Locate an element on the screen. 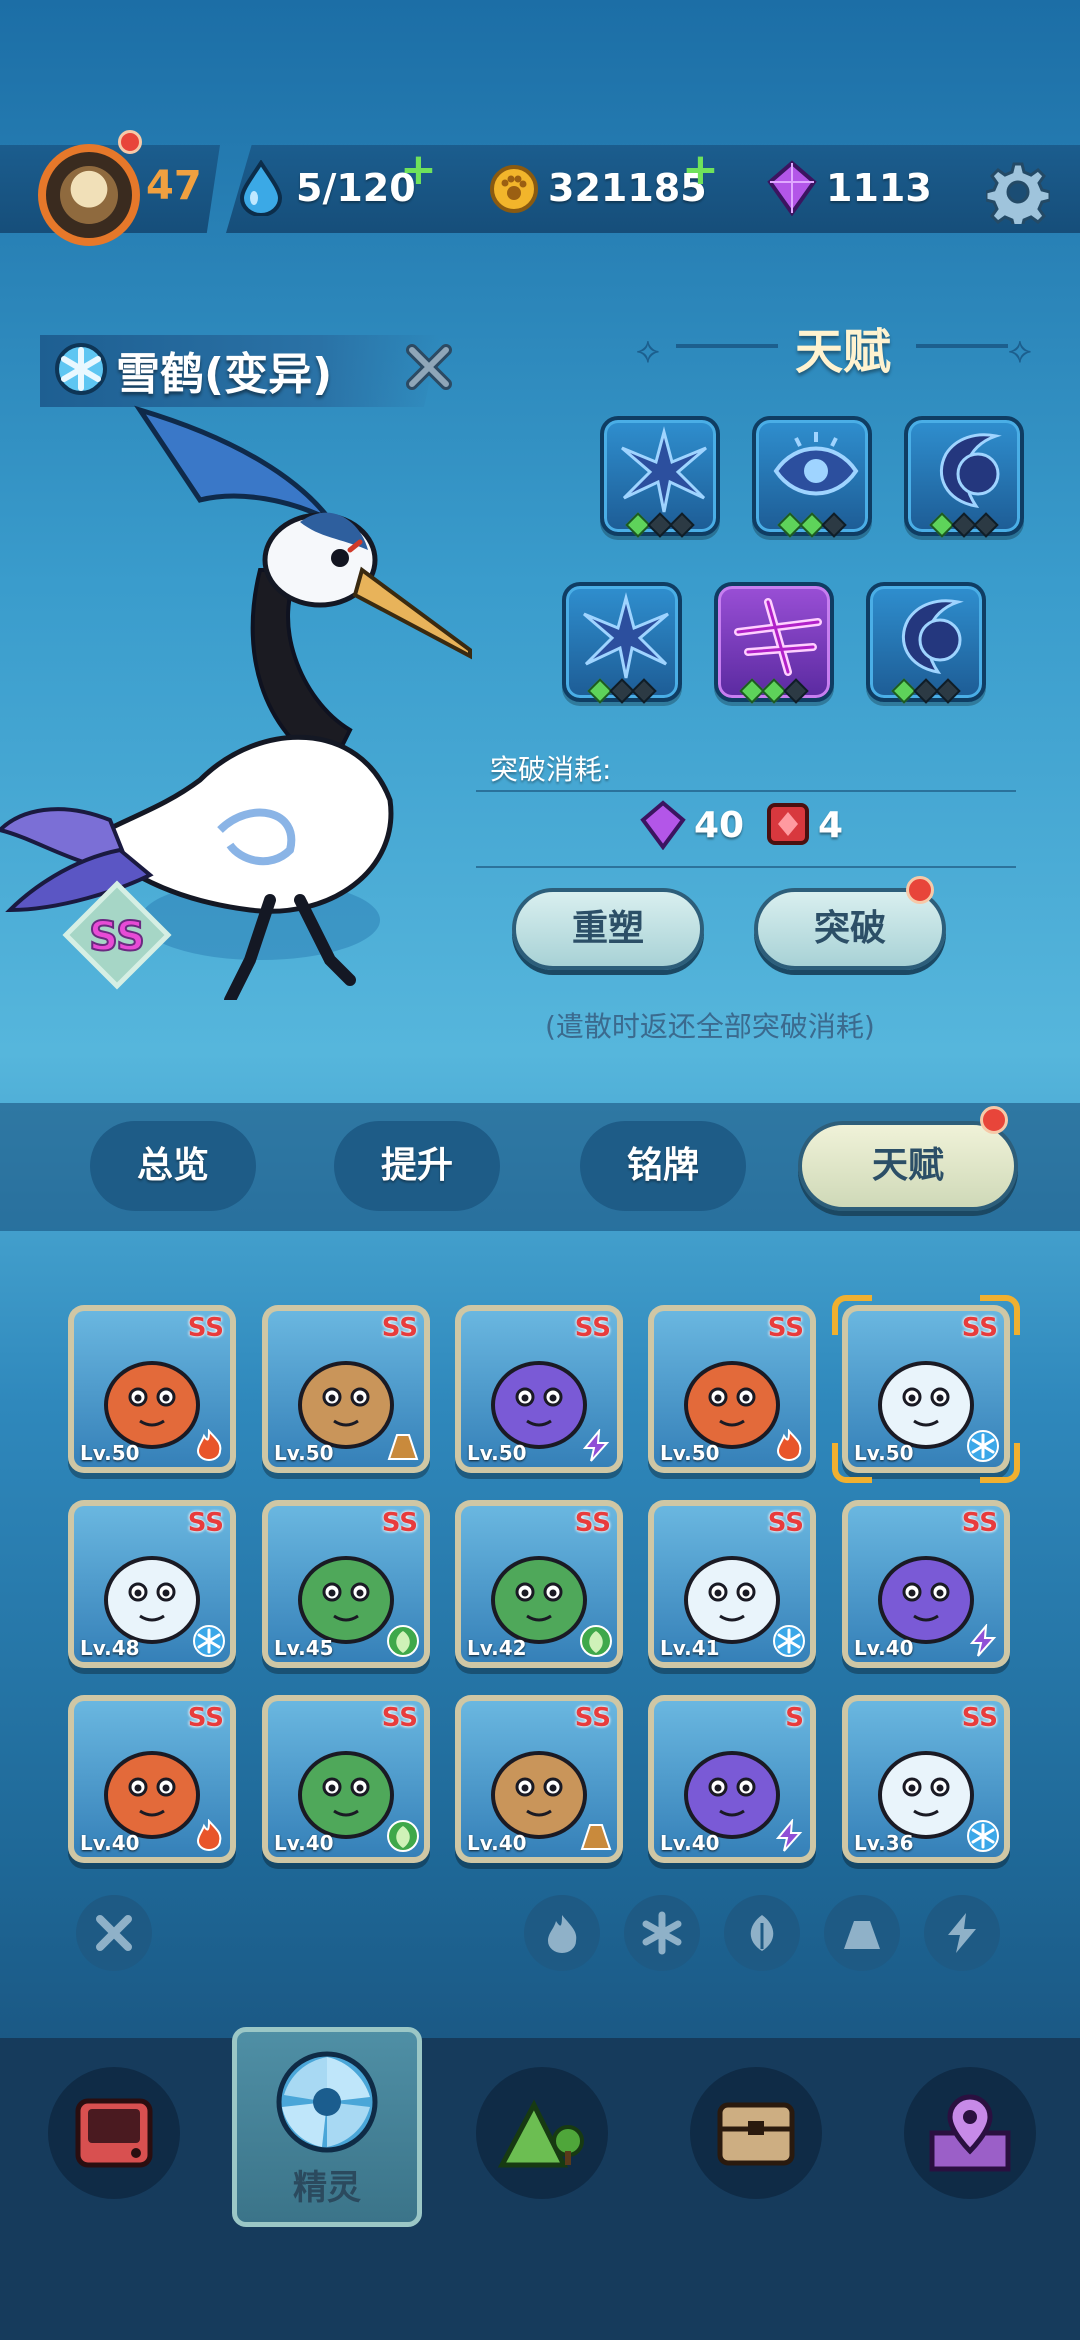 The image size is (1080, 2340). thunder-element-icon is located at coordinates (983, 1640).